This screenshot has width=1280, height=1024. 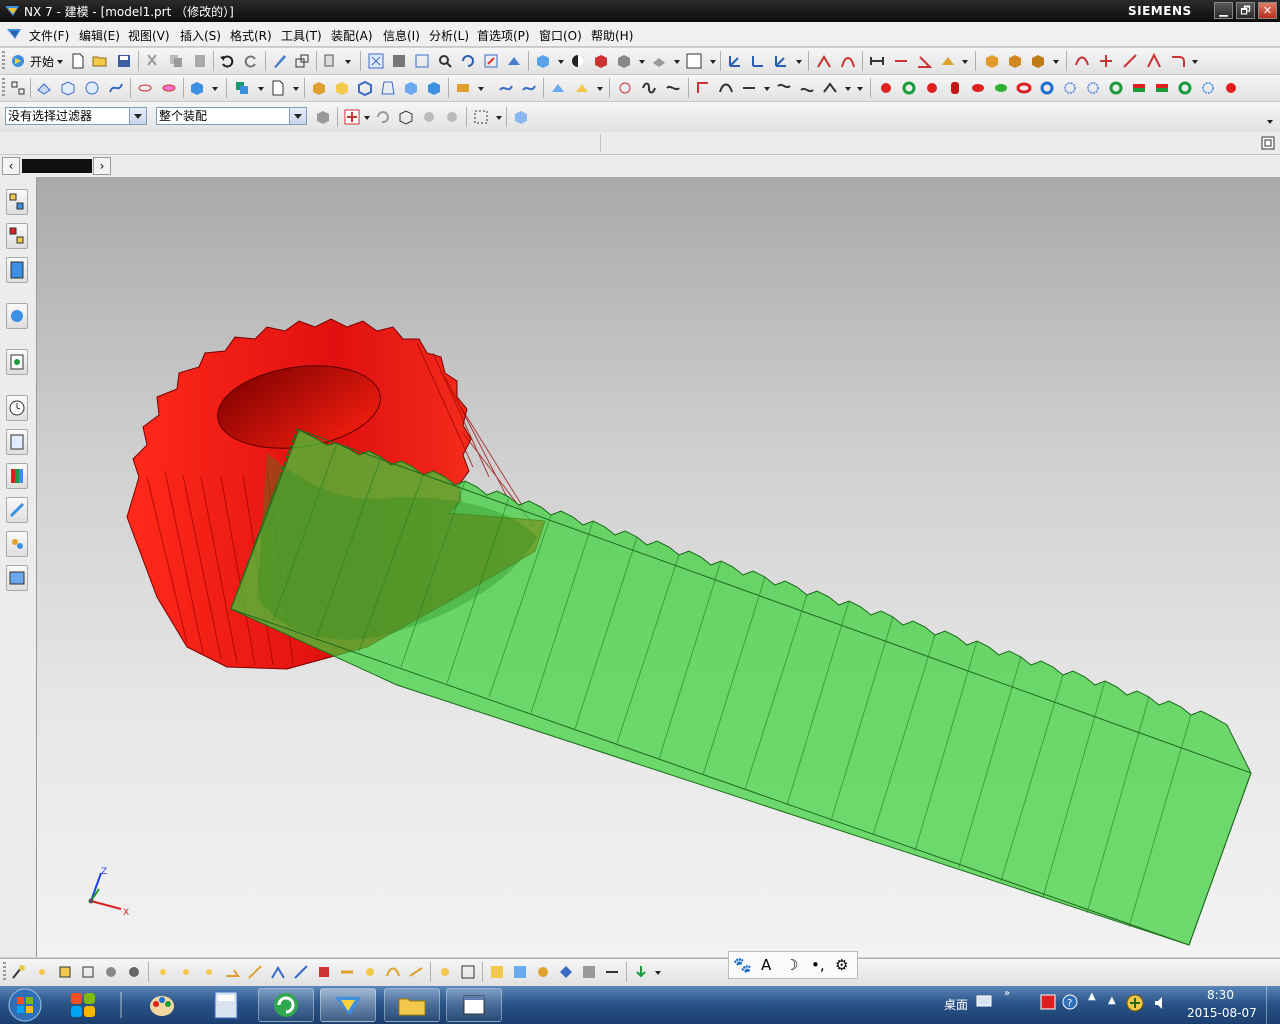 What do you see at coordinates (985, 1001) in the screenshot?
I see `tray-network-icon` at bounding box center [985, 1001].